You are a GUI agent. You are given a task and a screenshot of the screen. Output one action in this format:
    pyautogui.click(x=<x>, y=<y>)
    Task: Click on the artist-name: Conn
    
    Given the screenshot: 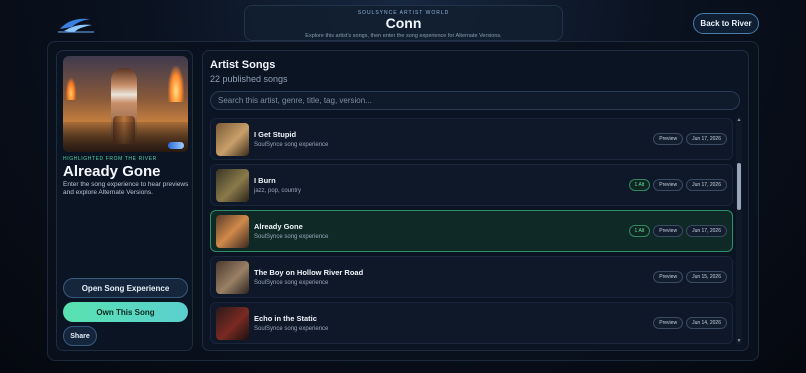 What is the action you would take?
    pyautogui.click(x=403, y=23)
    